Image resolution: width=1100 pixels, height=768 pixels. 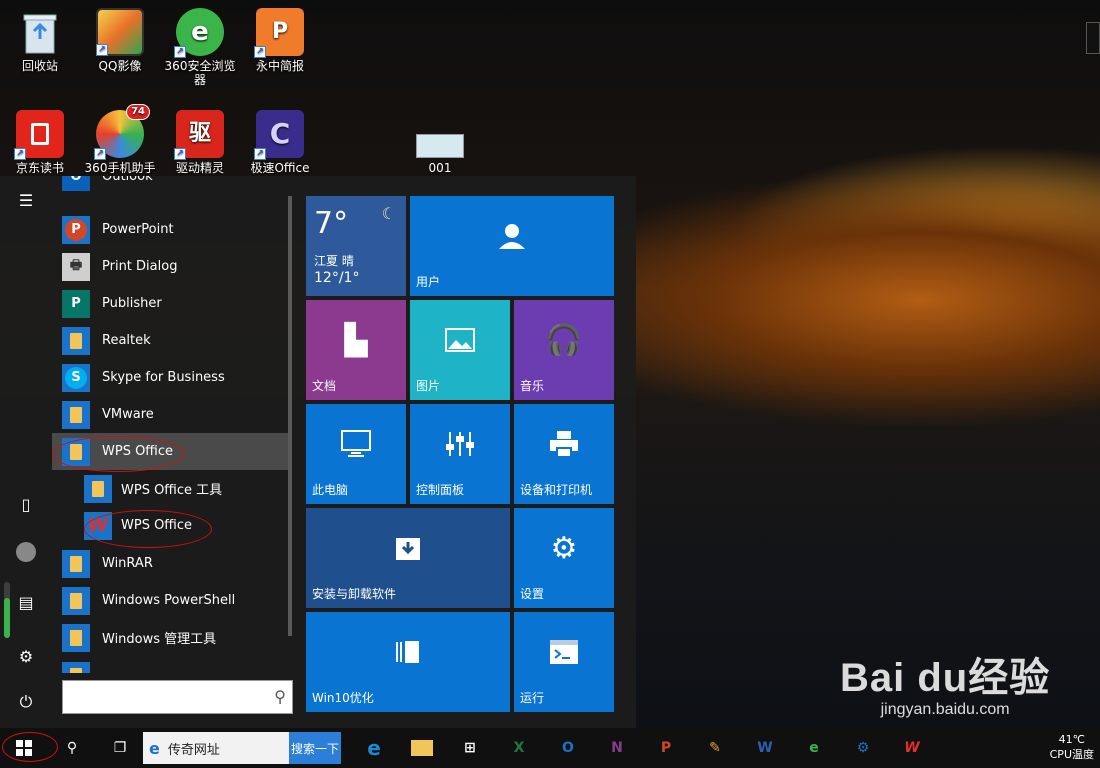 I want to click on driver-genius-icon: 驱 ↗, so click(x=199, y=135).